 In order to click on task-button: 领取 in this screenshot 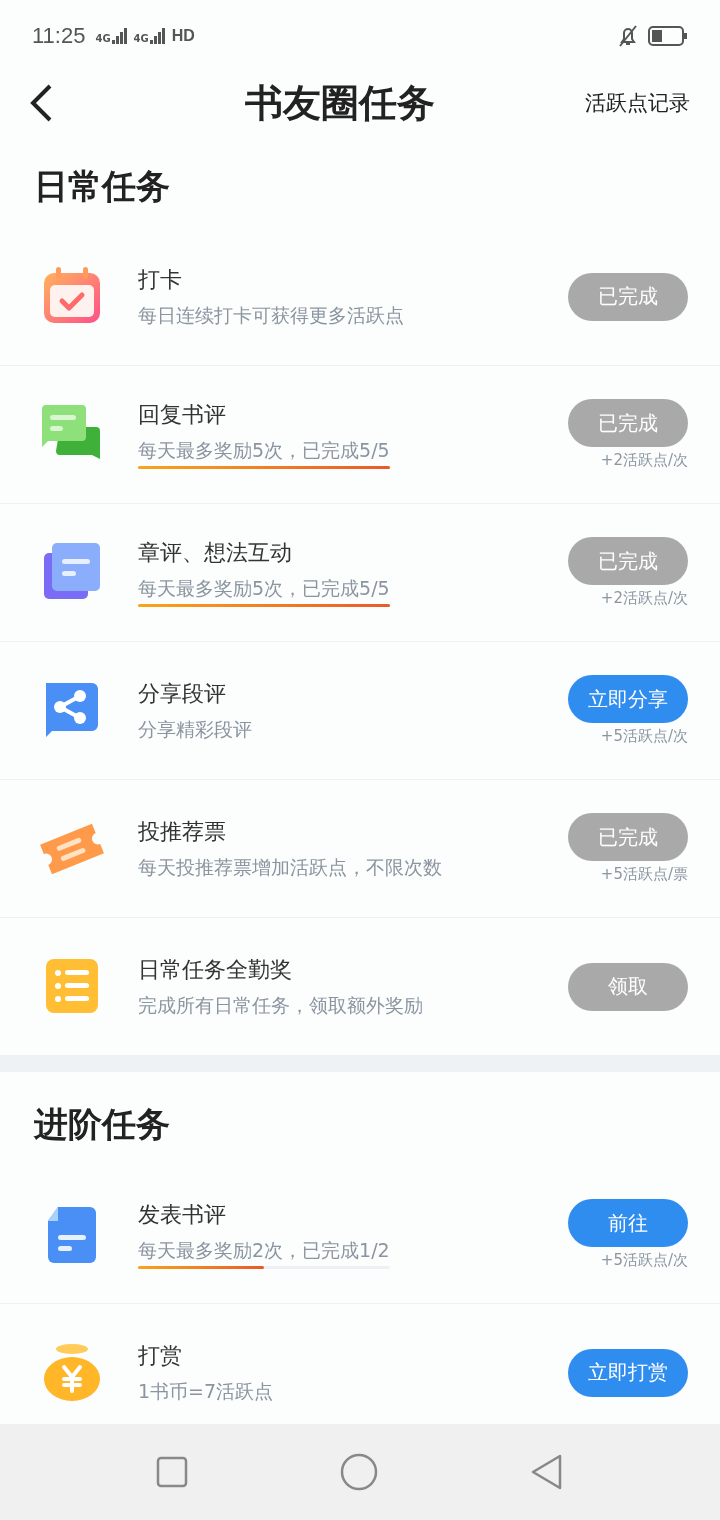, I will do `click(628, 986)`.